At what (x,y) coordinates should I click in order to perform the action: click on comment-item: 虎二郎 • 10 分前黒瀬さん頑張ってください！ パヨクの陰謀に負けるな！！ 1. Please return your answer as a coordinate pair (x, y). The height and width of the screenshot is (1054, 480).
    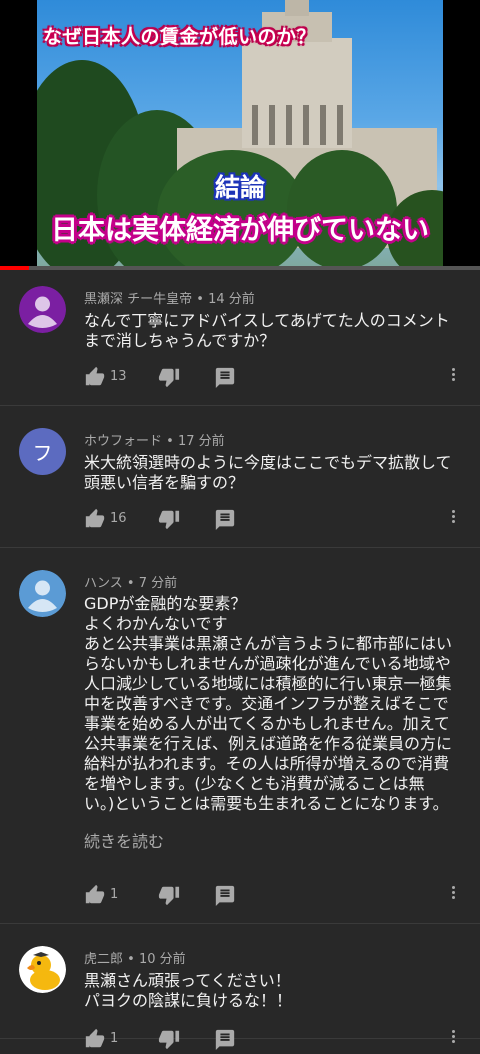
    Looking at the image, I should click on (240, 987).